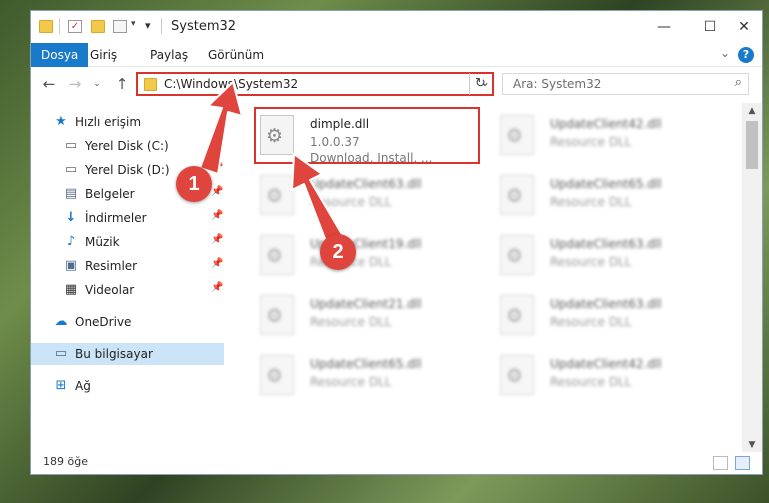 The height and width of the screenshot is (503, 769). What do you see at coordinates (61, 121) in the screenshot?
I see `star-icon: ★` at bounding box center [61, 121].